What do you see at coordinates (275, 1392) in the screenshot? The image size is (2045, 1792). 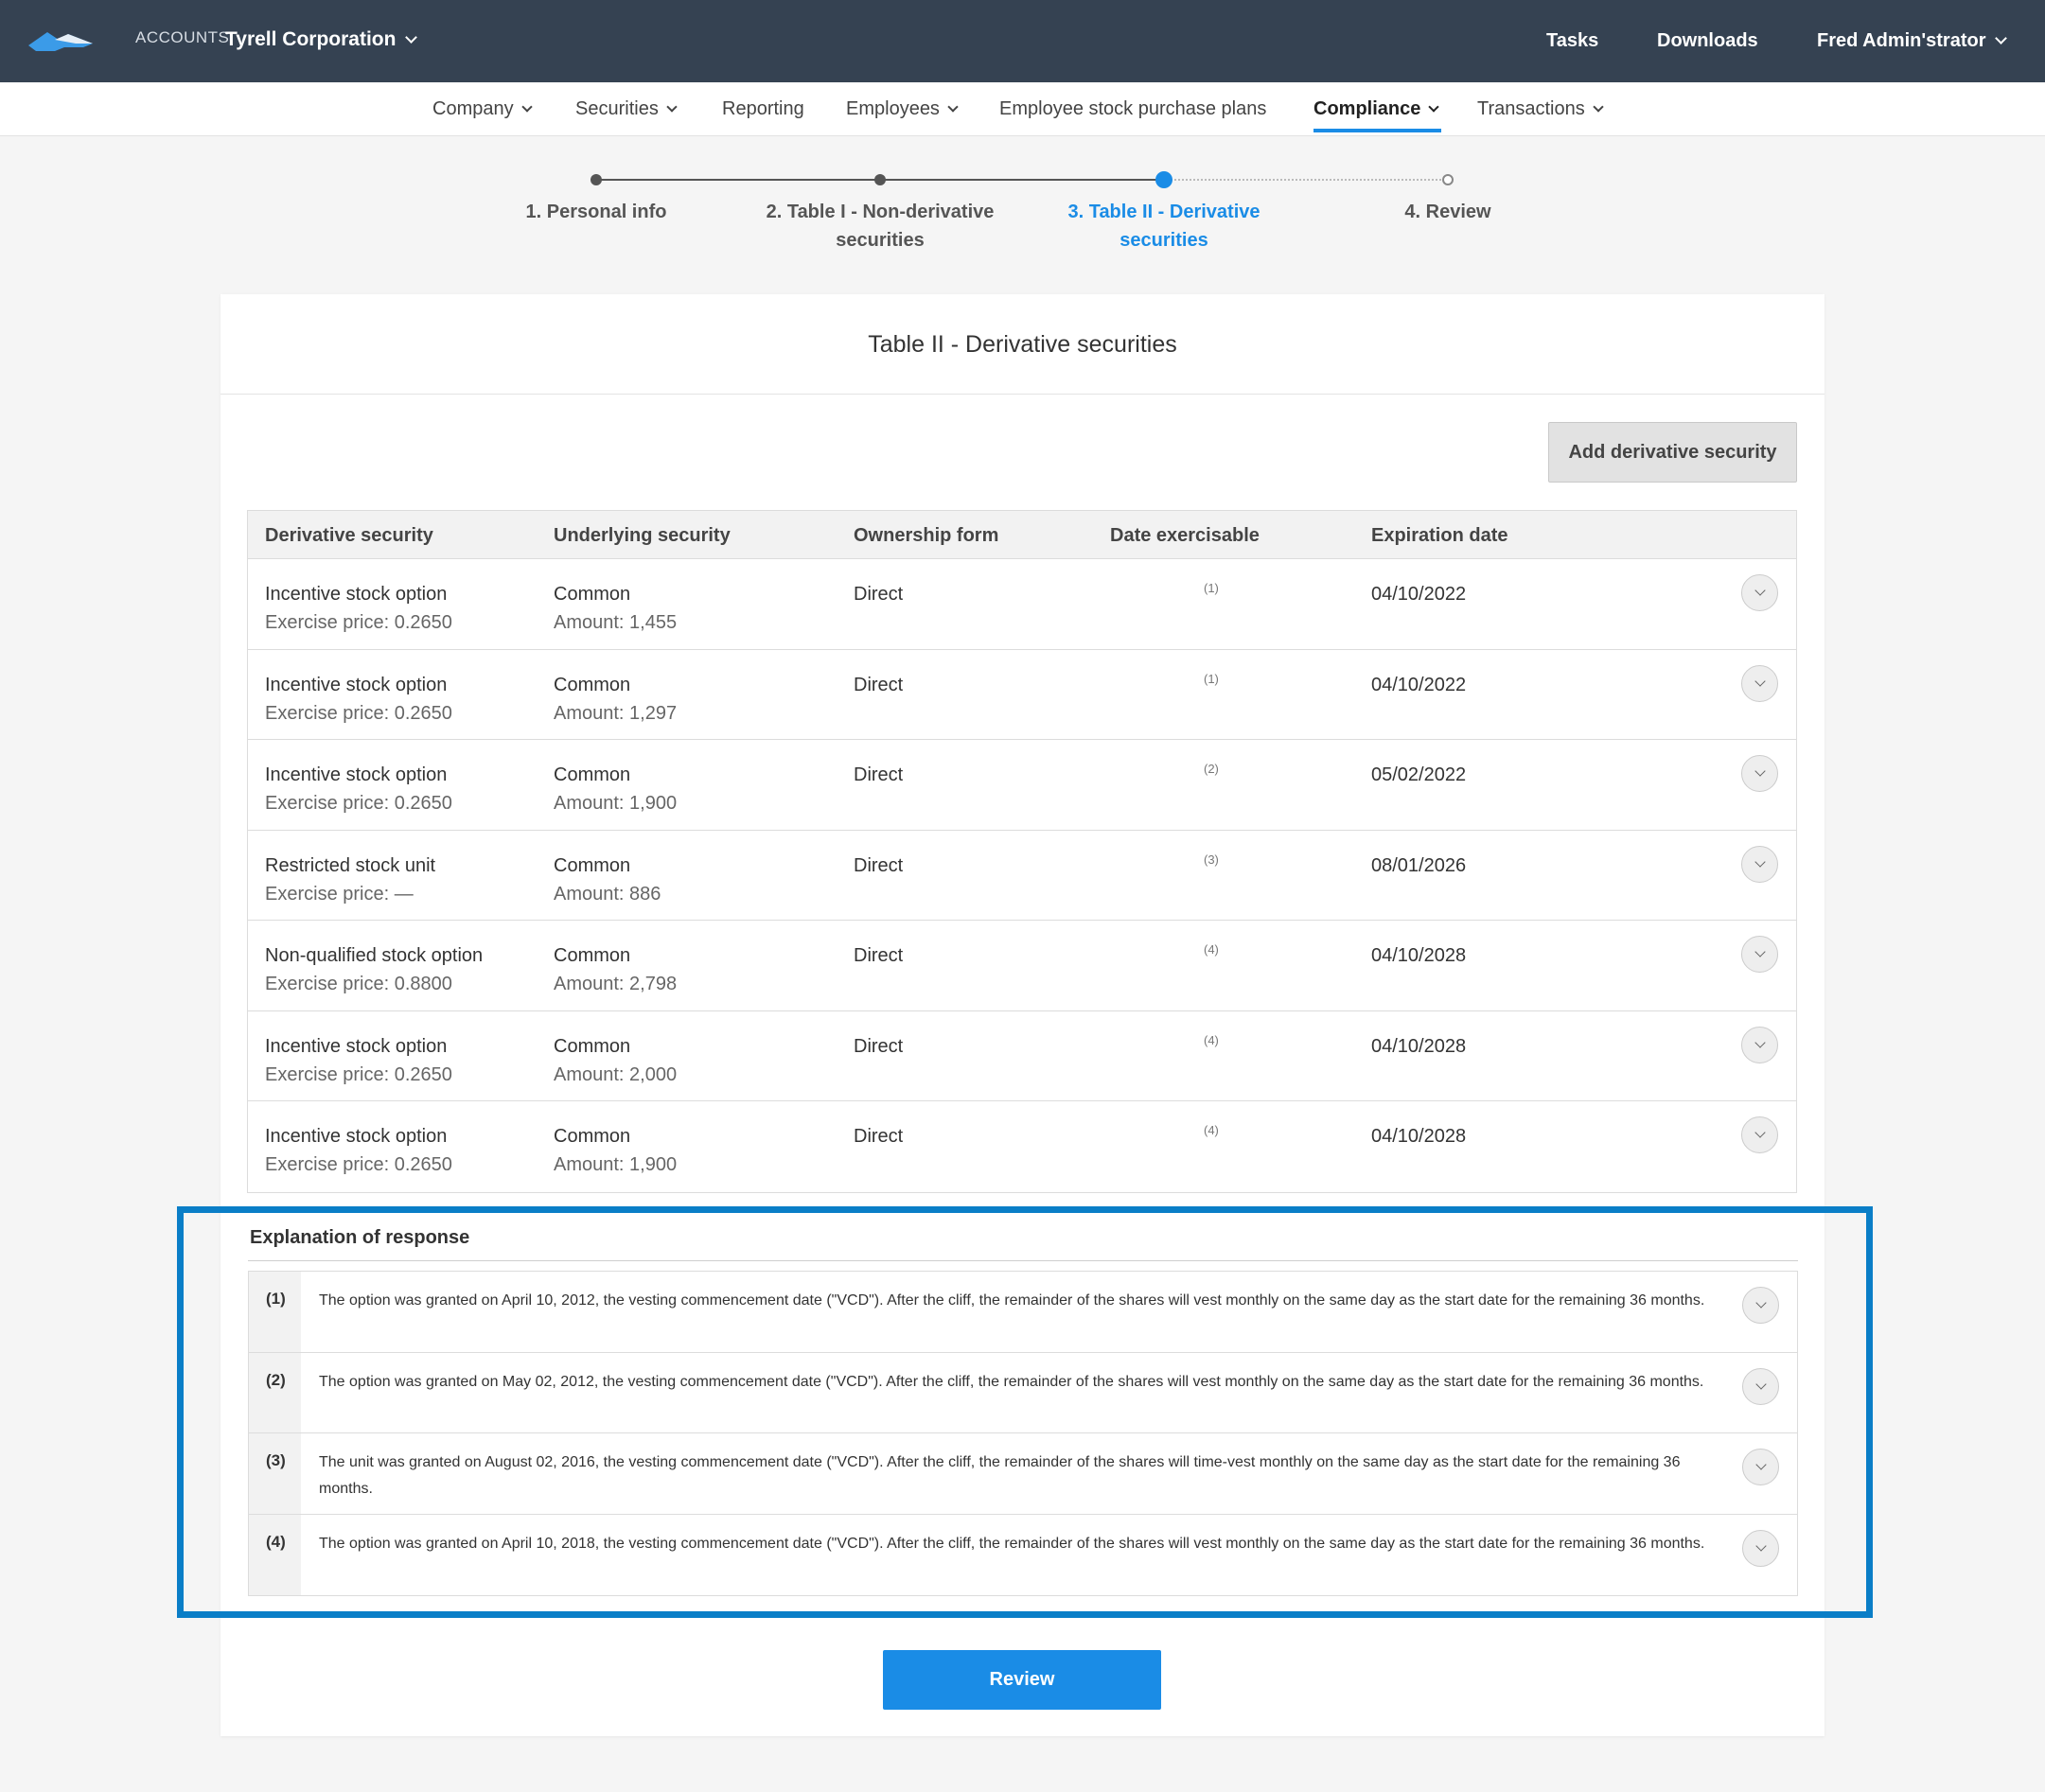 I see `footnote-number: (2)` at bounding box center [275, 1392].